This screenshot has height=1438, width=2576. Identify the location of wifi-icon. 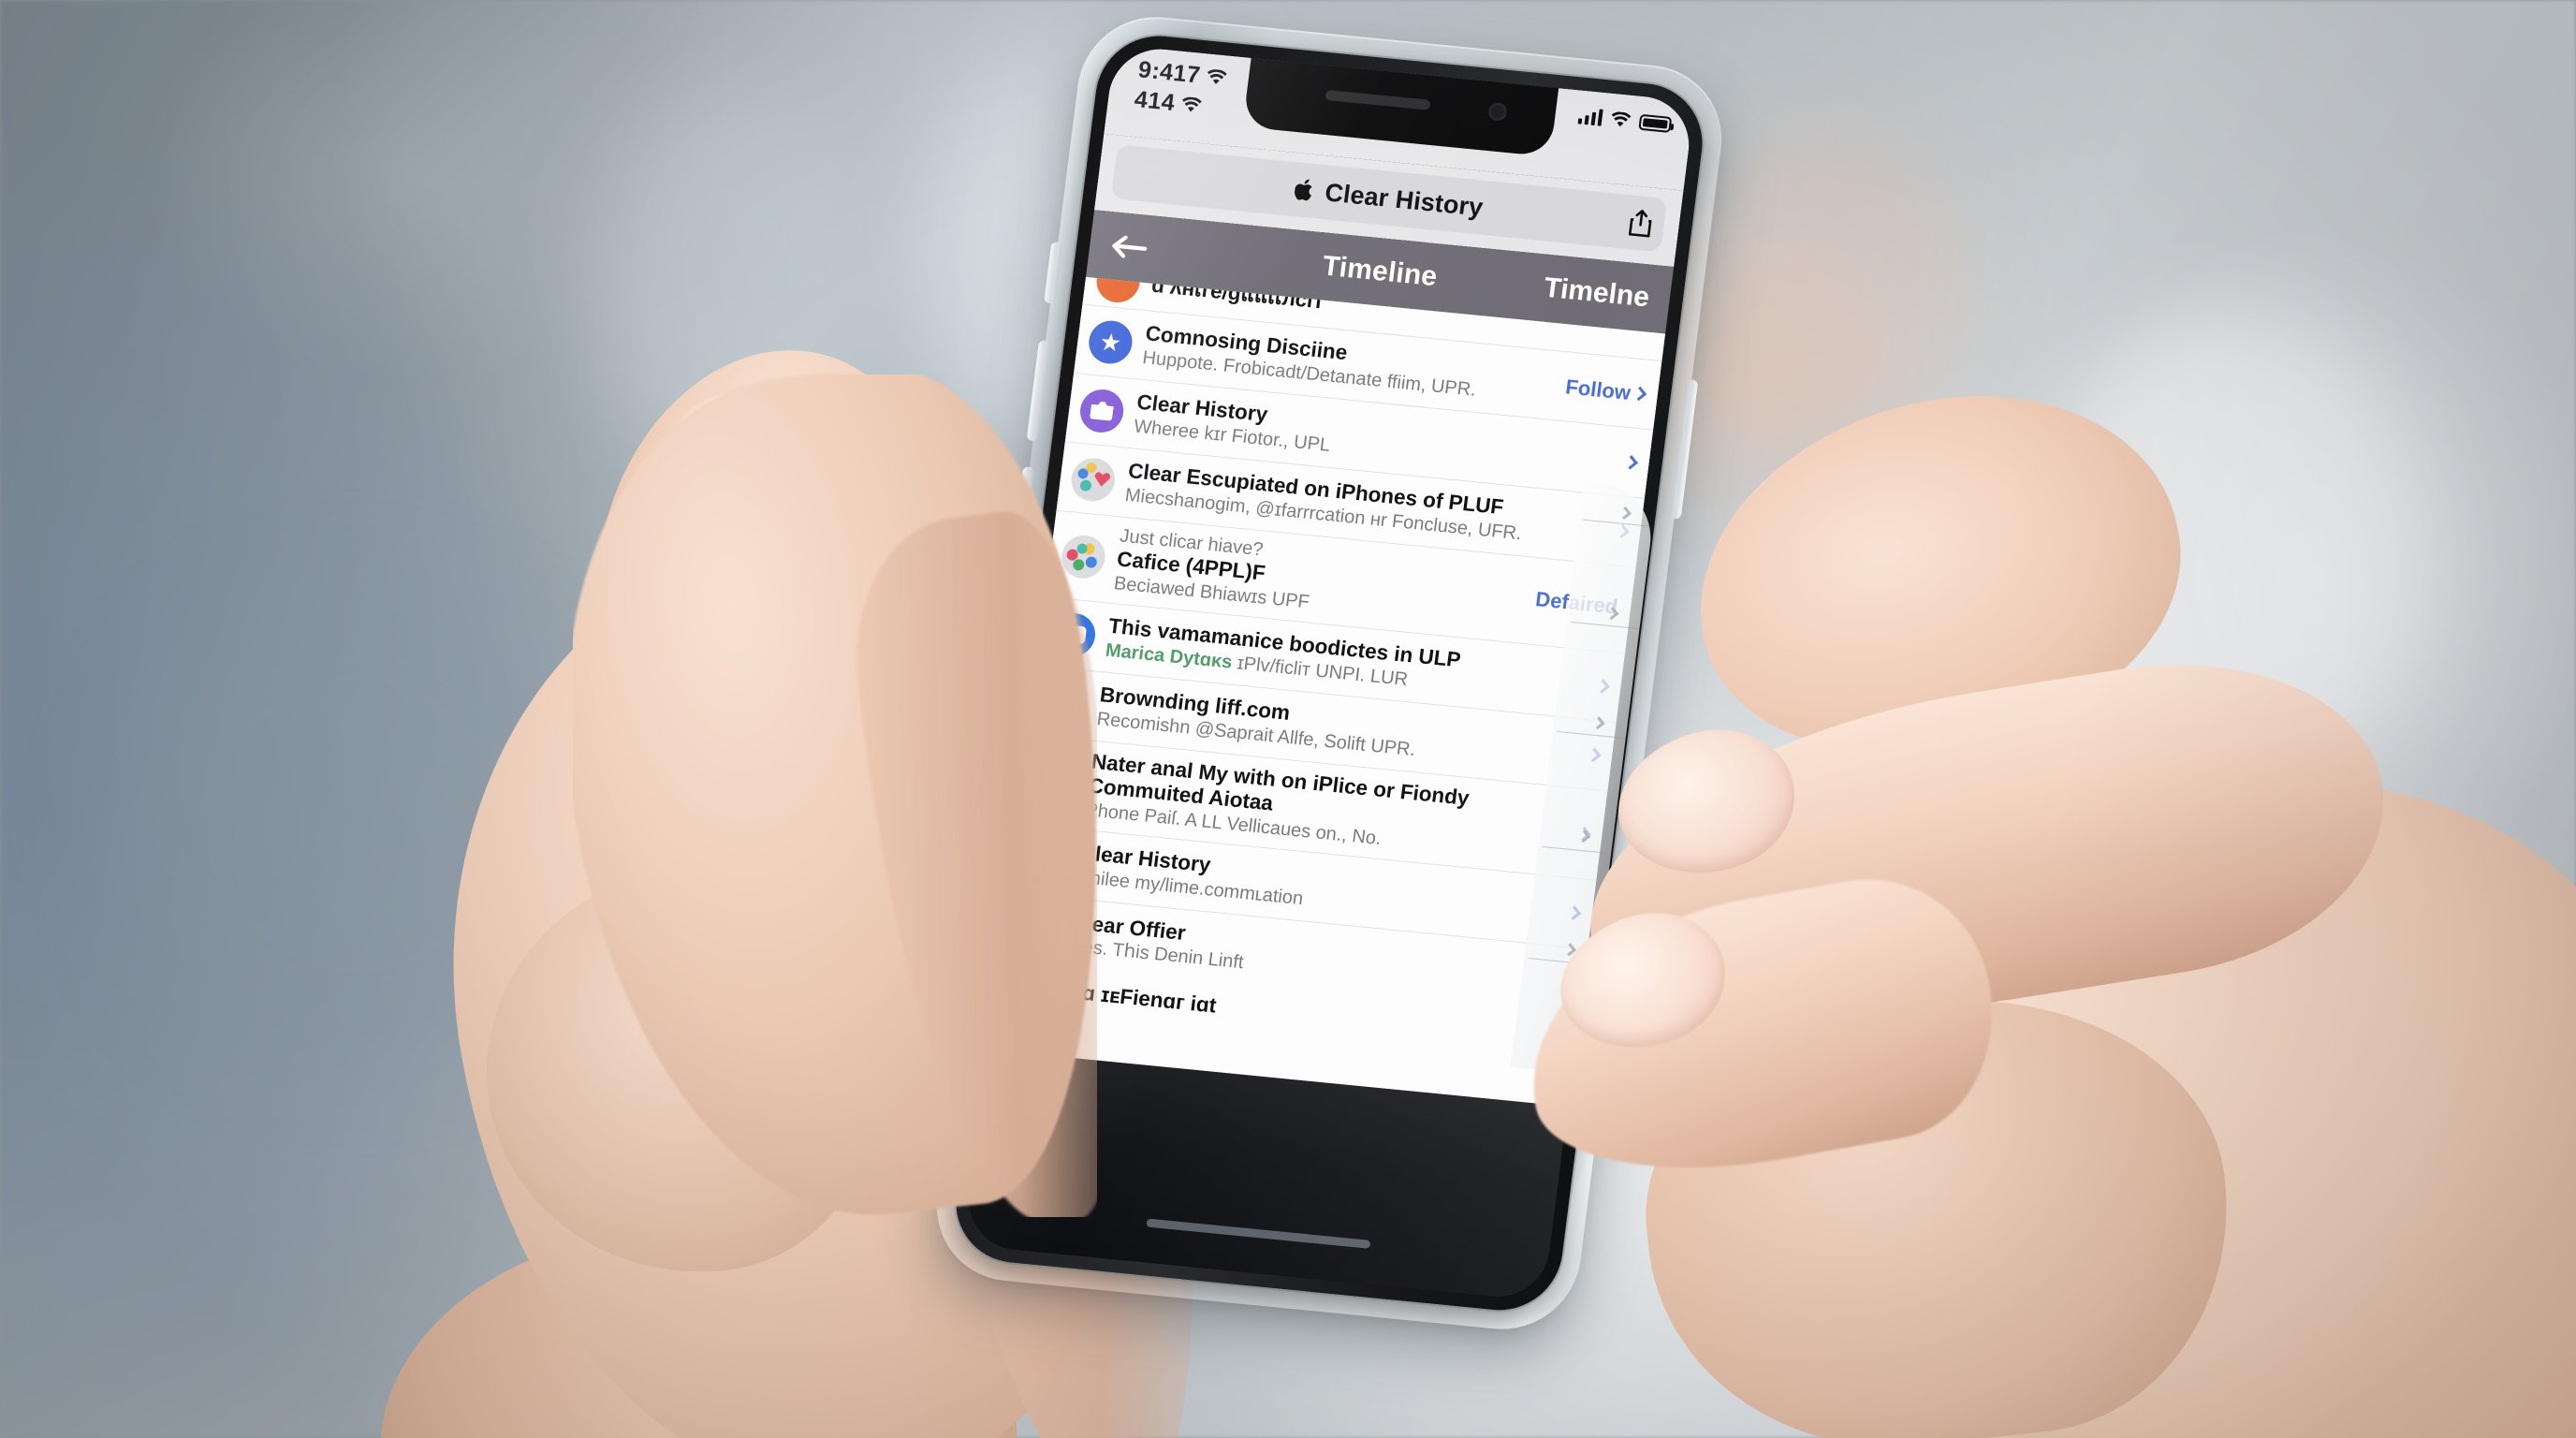
(1218, 76).